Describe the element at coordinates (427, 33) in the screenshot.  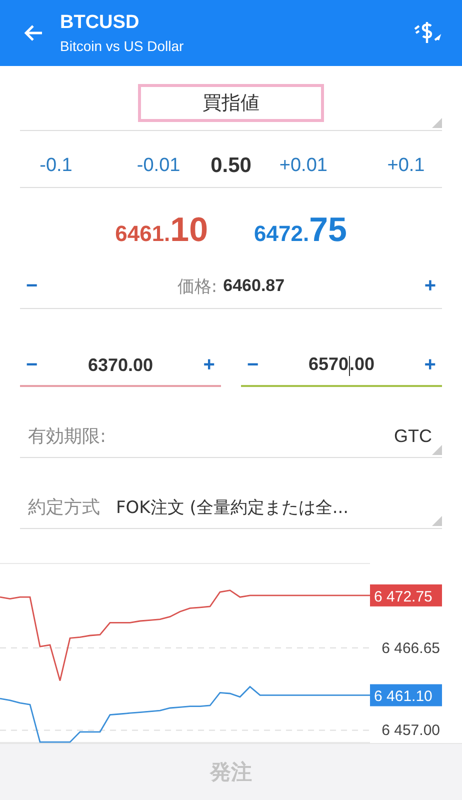
I see `currency-exchange-icon` at that location.